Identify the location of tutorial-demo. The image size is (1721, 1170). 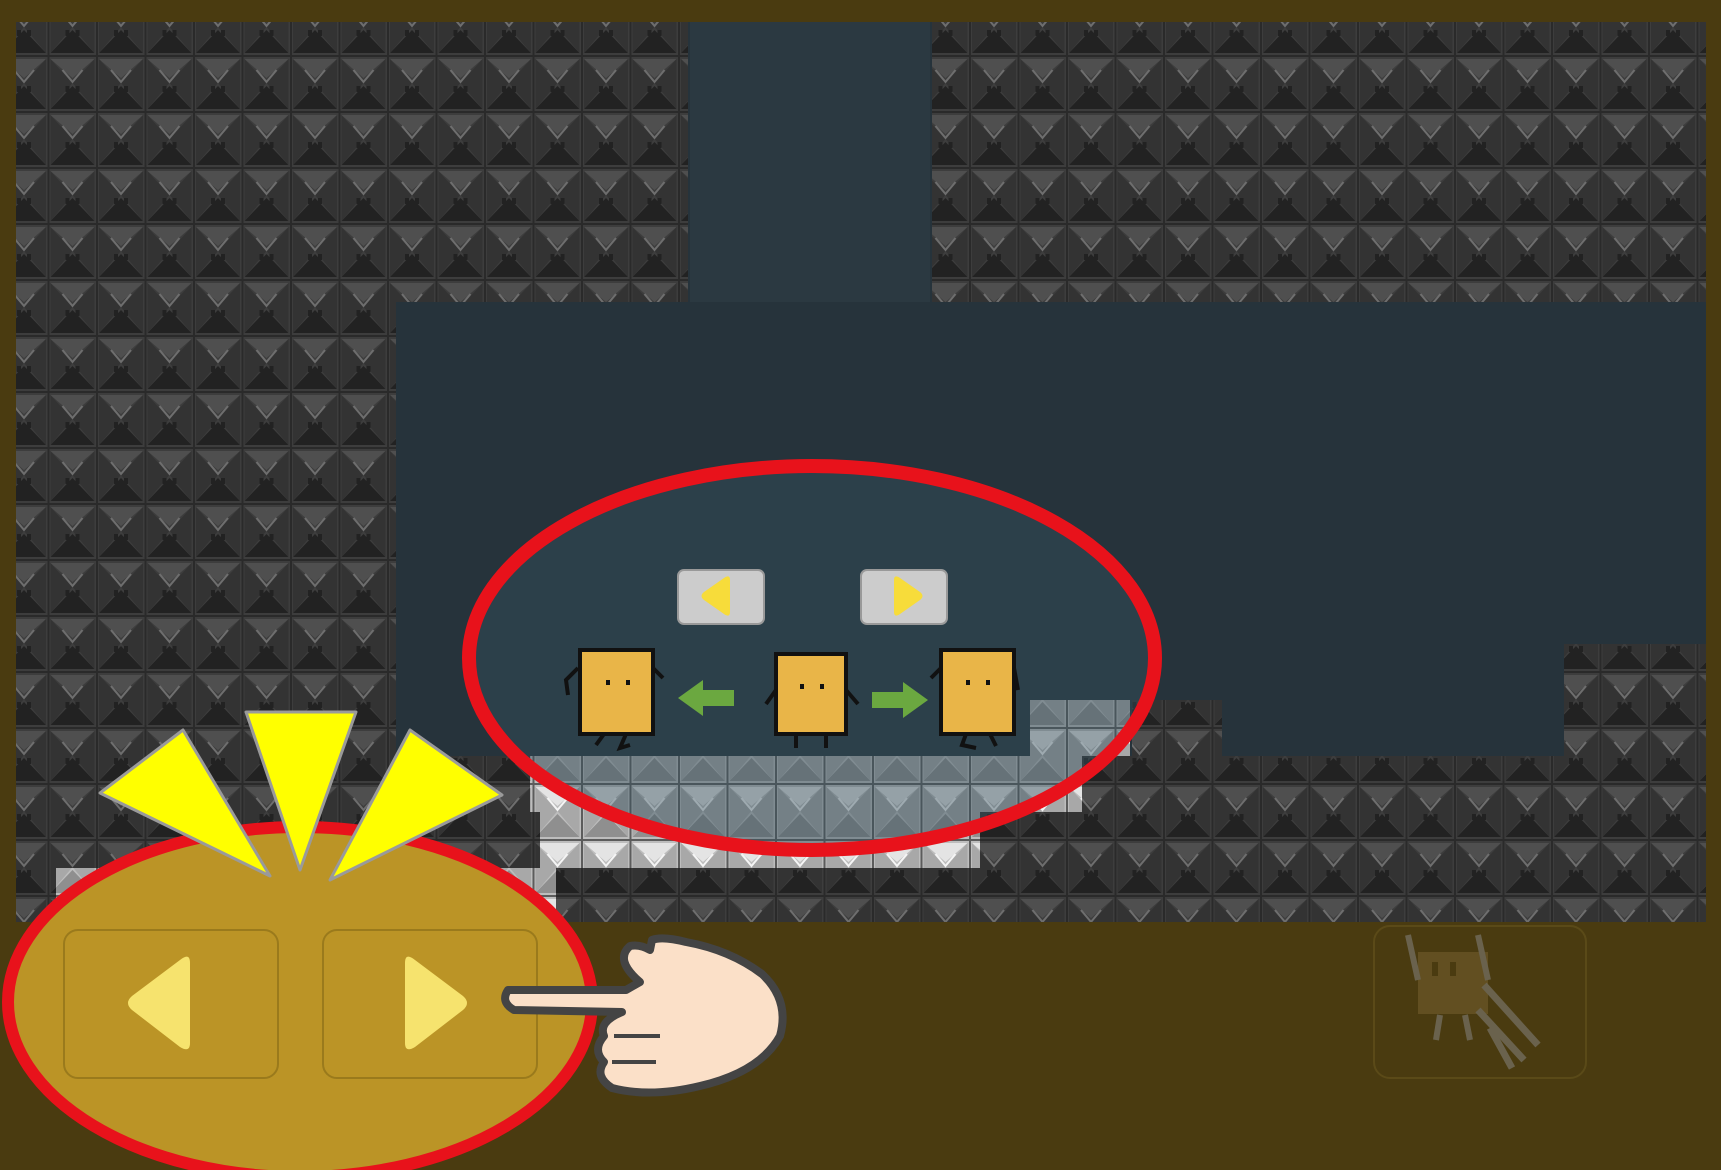
(812, 658).